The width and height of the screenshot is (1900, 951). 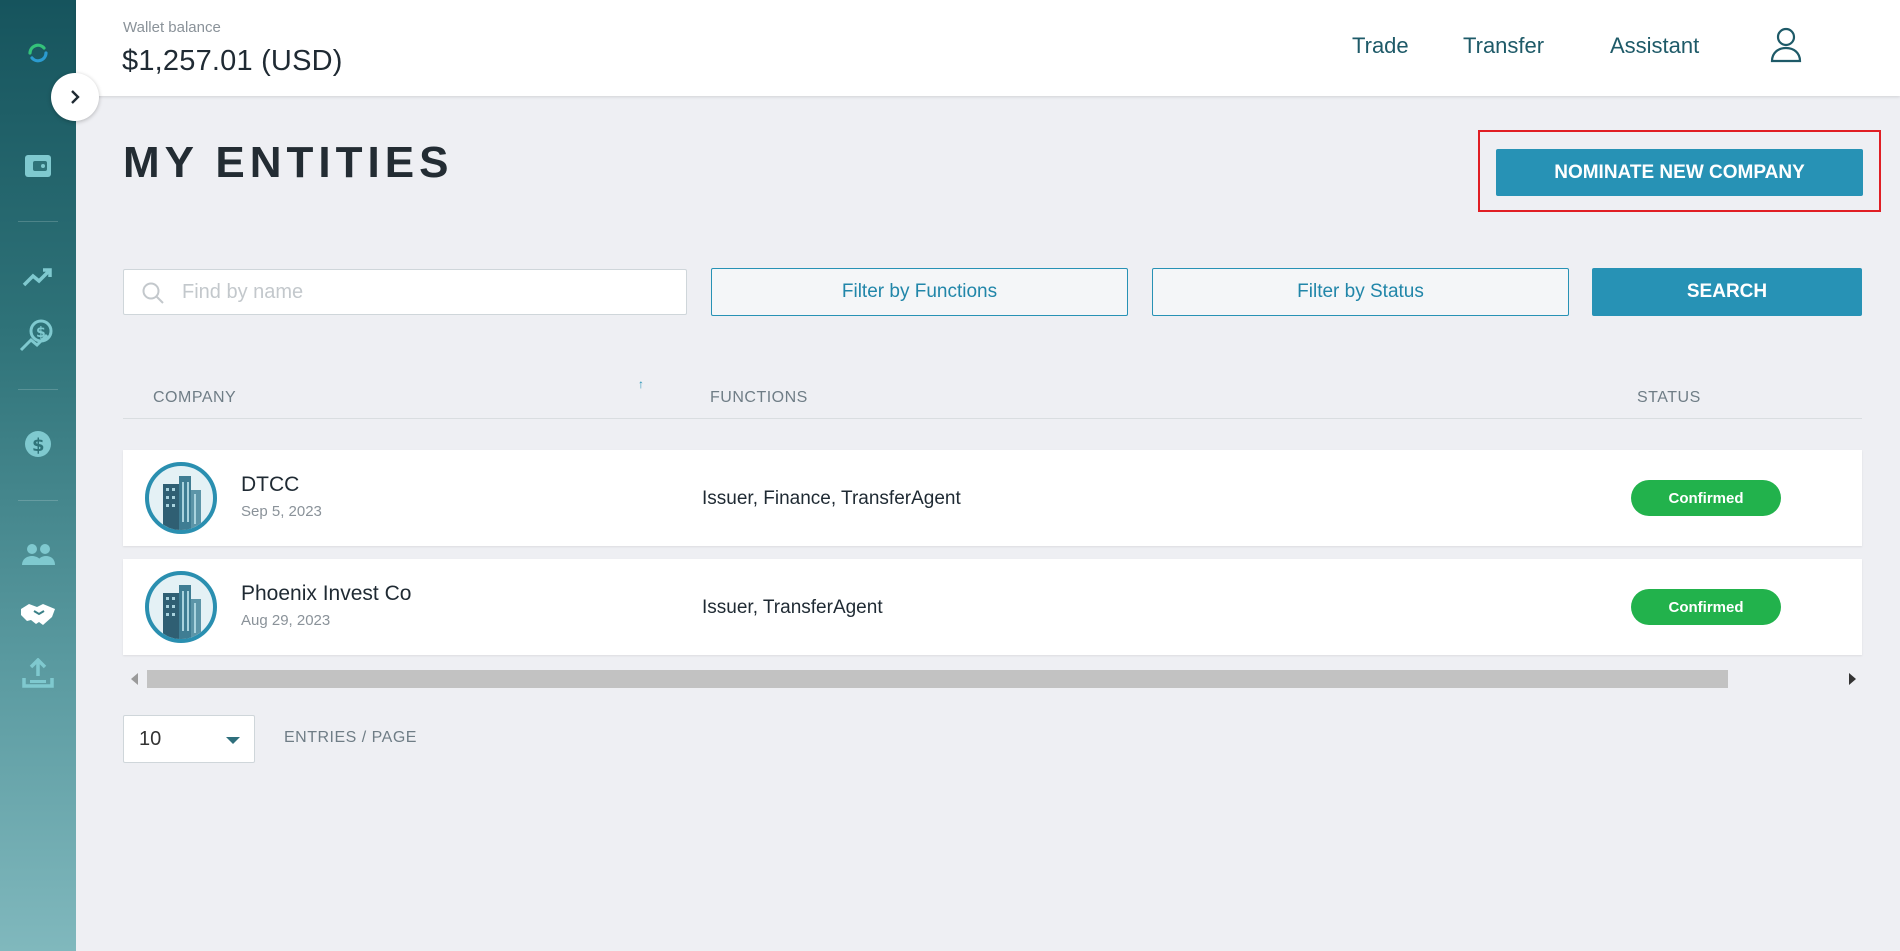 I want to click on filter-by-functions-button: Filter by Functions, so click(x=919, y=292).